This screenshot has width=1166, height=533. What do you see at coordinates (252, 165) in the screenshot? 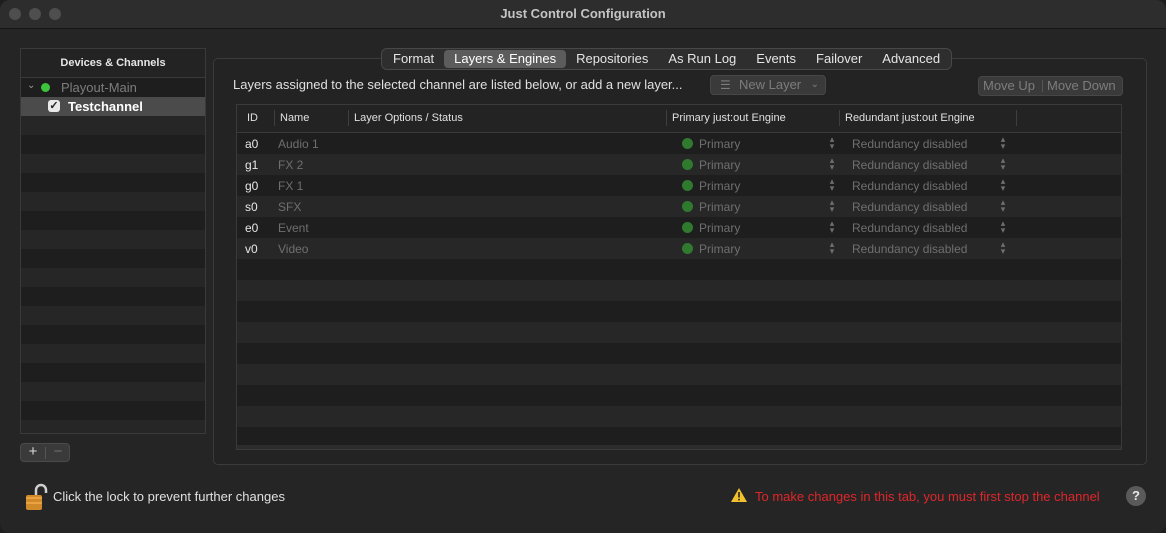
I see `layer-id: g1` at bounding box center [252, 165].